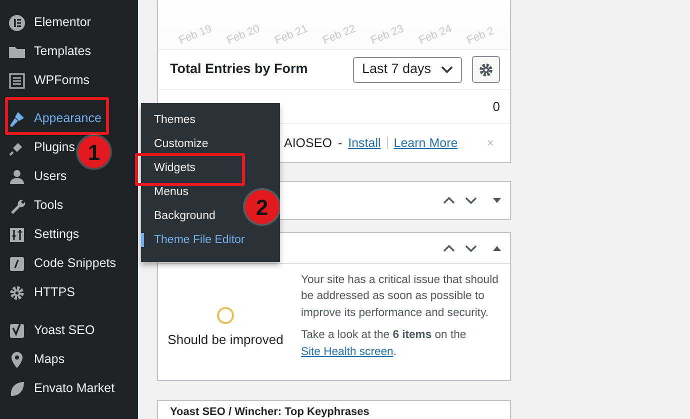 The height and width of the screenshot is (419, 690). What do you see at coordinates (193, 240) in the screenshot?
I see `submenu-item: Theme File Editor` at bounding box center [193, 240].